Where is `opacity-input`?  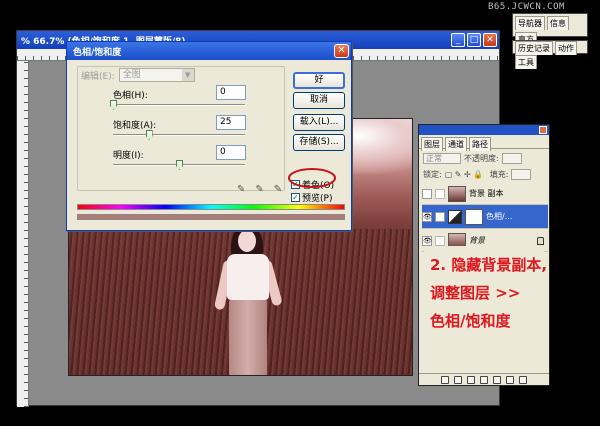 opacity-input is located at coordinates (511, 158).